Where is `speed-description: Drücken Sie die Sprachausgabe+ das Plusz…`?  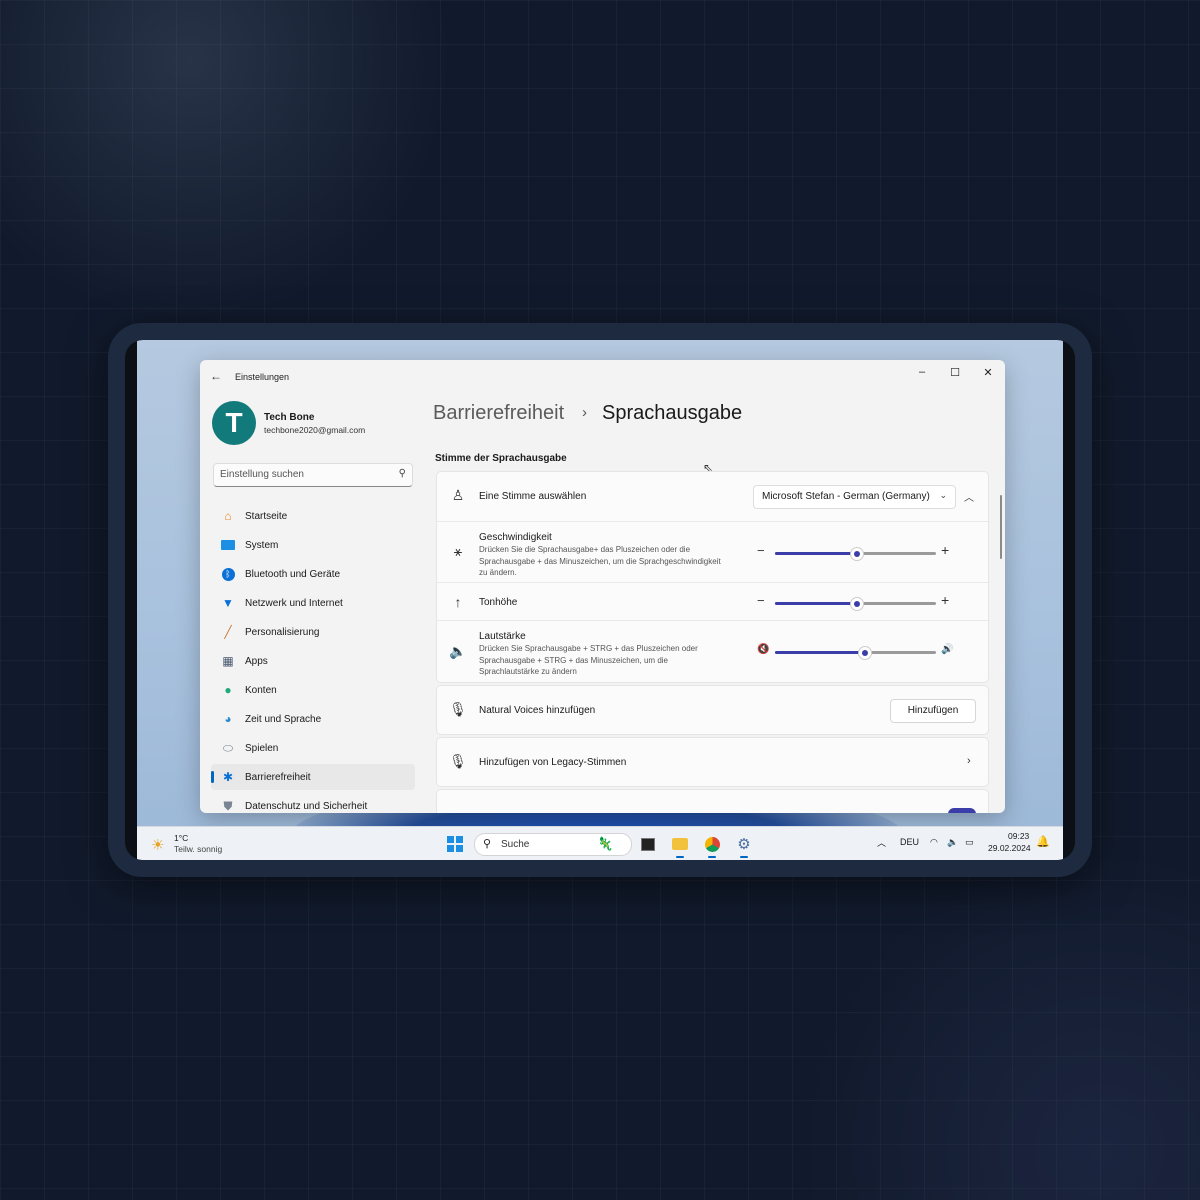 speed-description: Drücken Sie die Sprachausgabe+ das Plusz… is located at coordinates (600, 561).